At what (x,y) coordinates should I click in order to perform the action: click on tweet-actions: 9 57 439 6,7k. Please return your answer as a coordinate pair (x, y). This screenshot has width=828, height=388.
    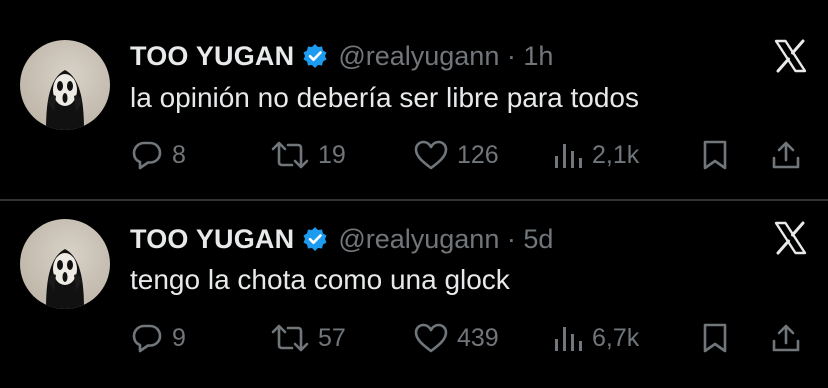
    Looking at the image, I should click on (470, 338).